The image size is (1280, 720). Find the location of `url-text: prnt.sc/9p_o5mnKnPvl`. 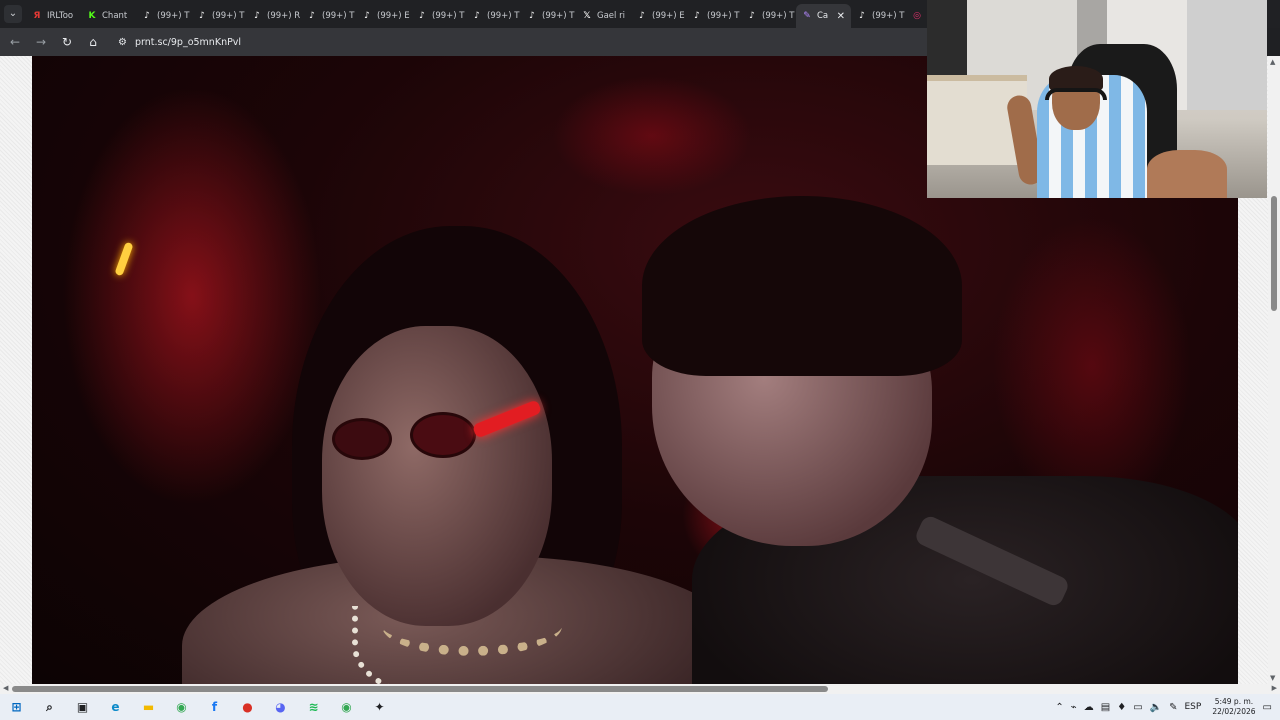

url-text: prnt.sc/9p_o5mnKnPvl is located at coordinates (188, 42).